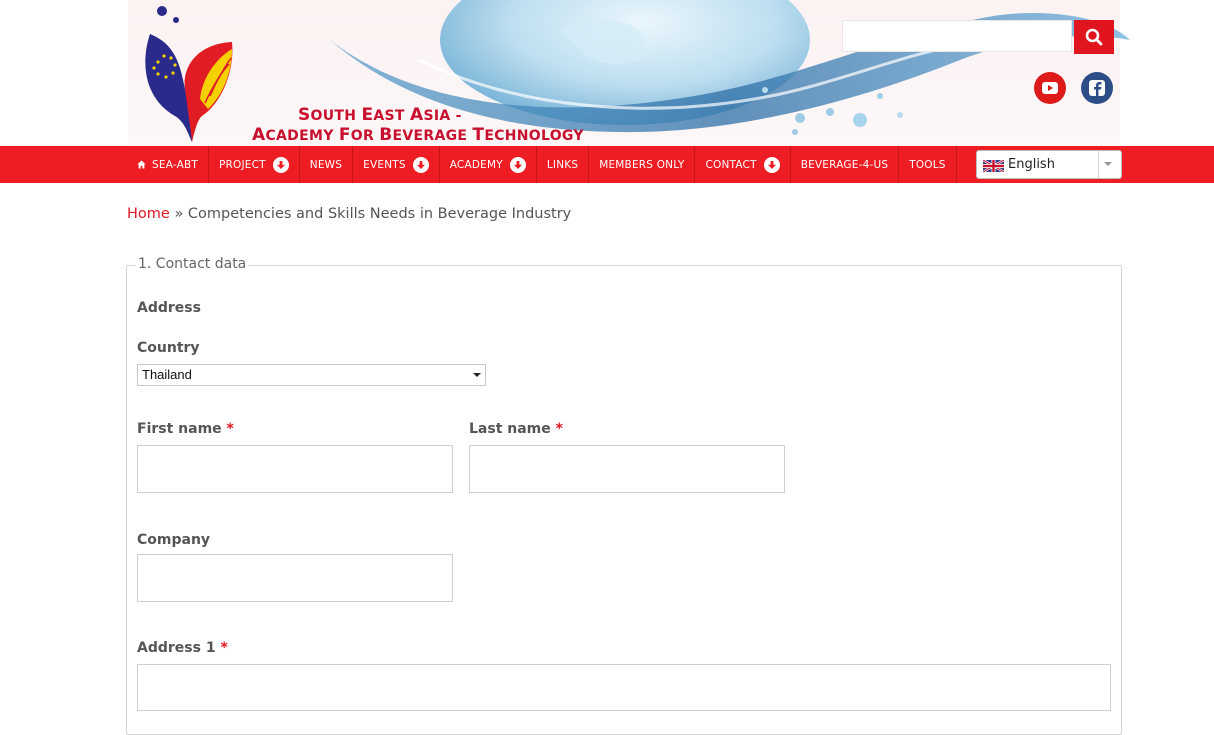  What do you see at coordinates (418, 135) in the screenshot?
I see `brand-line-2: ACADEMY FOR BEVERAGE TECHNOLOGY` at bounding box center [418, 135].